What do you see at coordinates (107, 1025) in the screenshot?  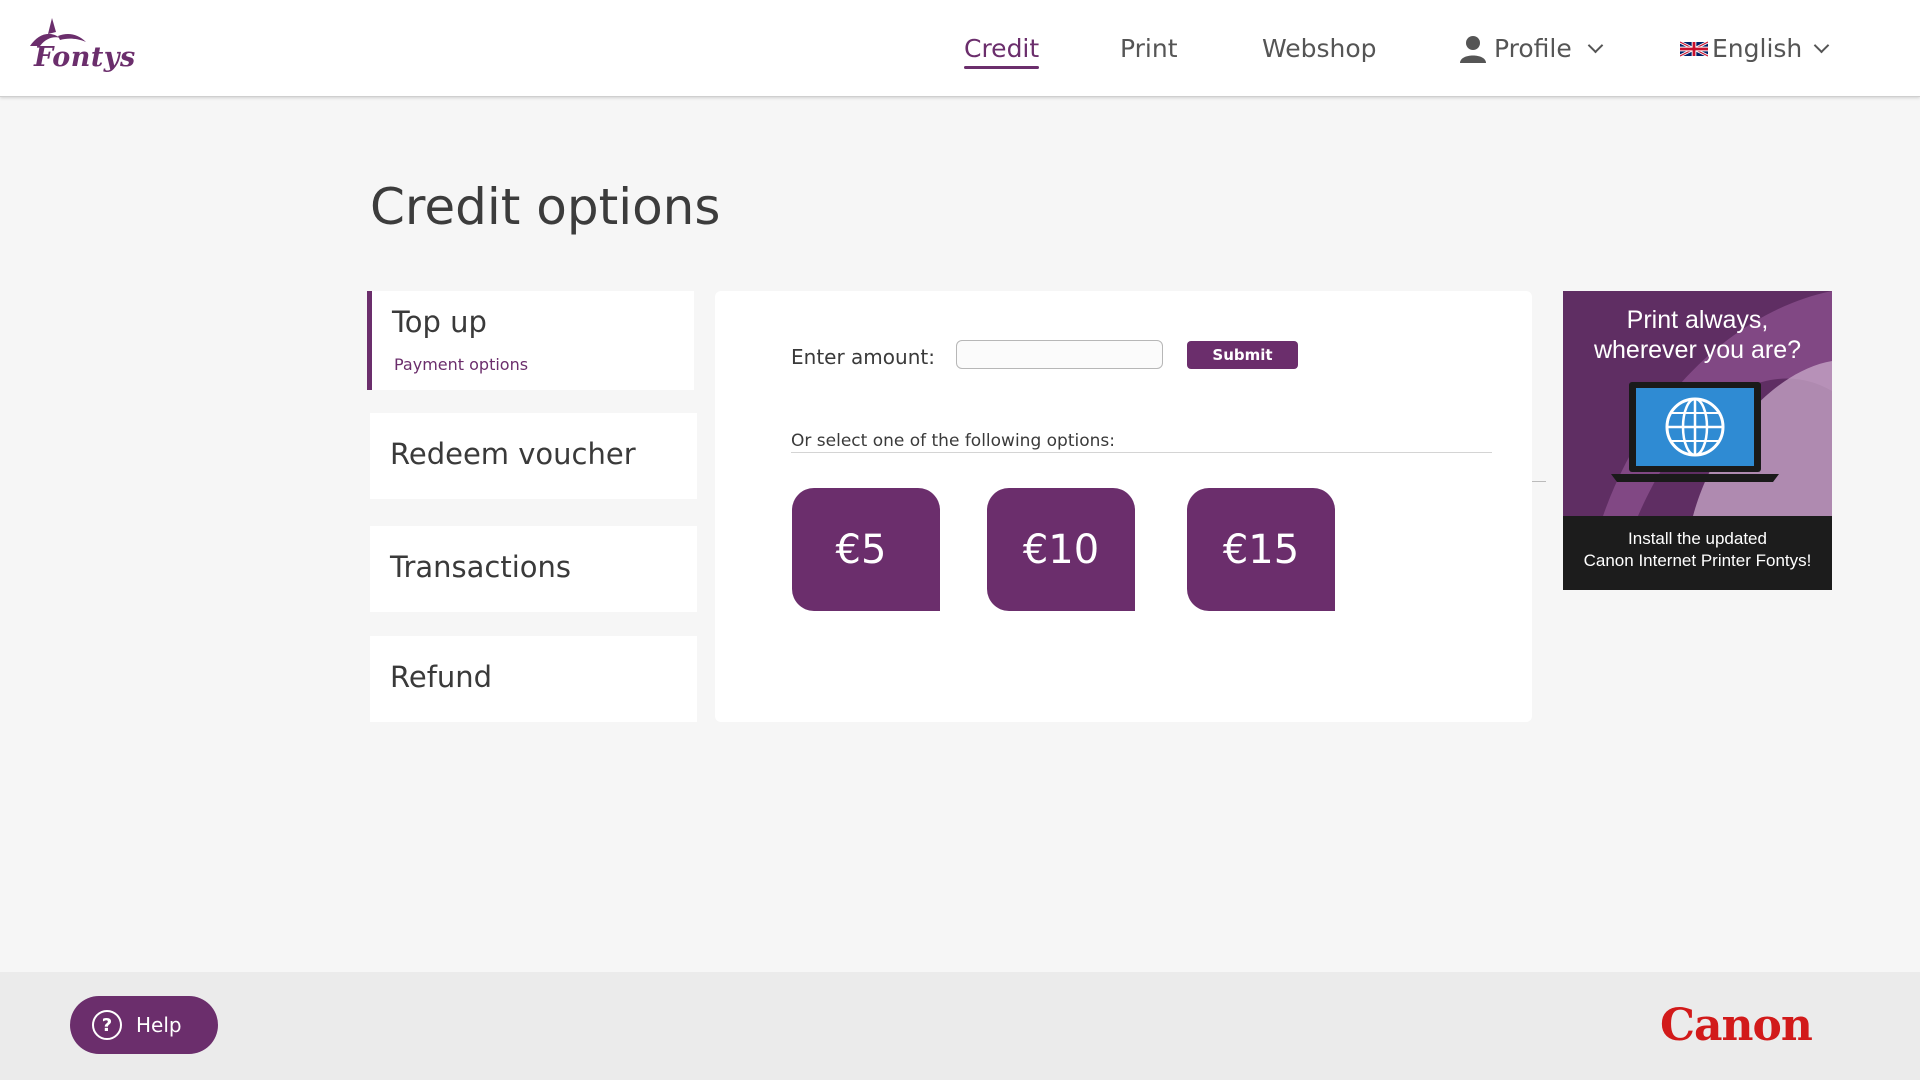 I see `question-circle-icon: ?` at bounding box center [107, 1025].